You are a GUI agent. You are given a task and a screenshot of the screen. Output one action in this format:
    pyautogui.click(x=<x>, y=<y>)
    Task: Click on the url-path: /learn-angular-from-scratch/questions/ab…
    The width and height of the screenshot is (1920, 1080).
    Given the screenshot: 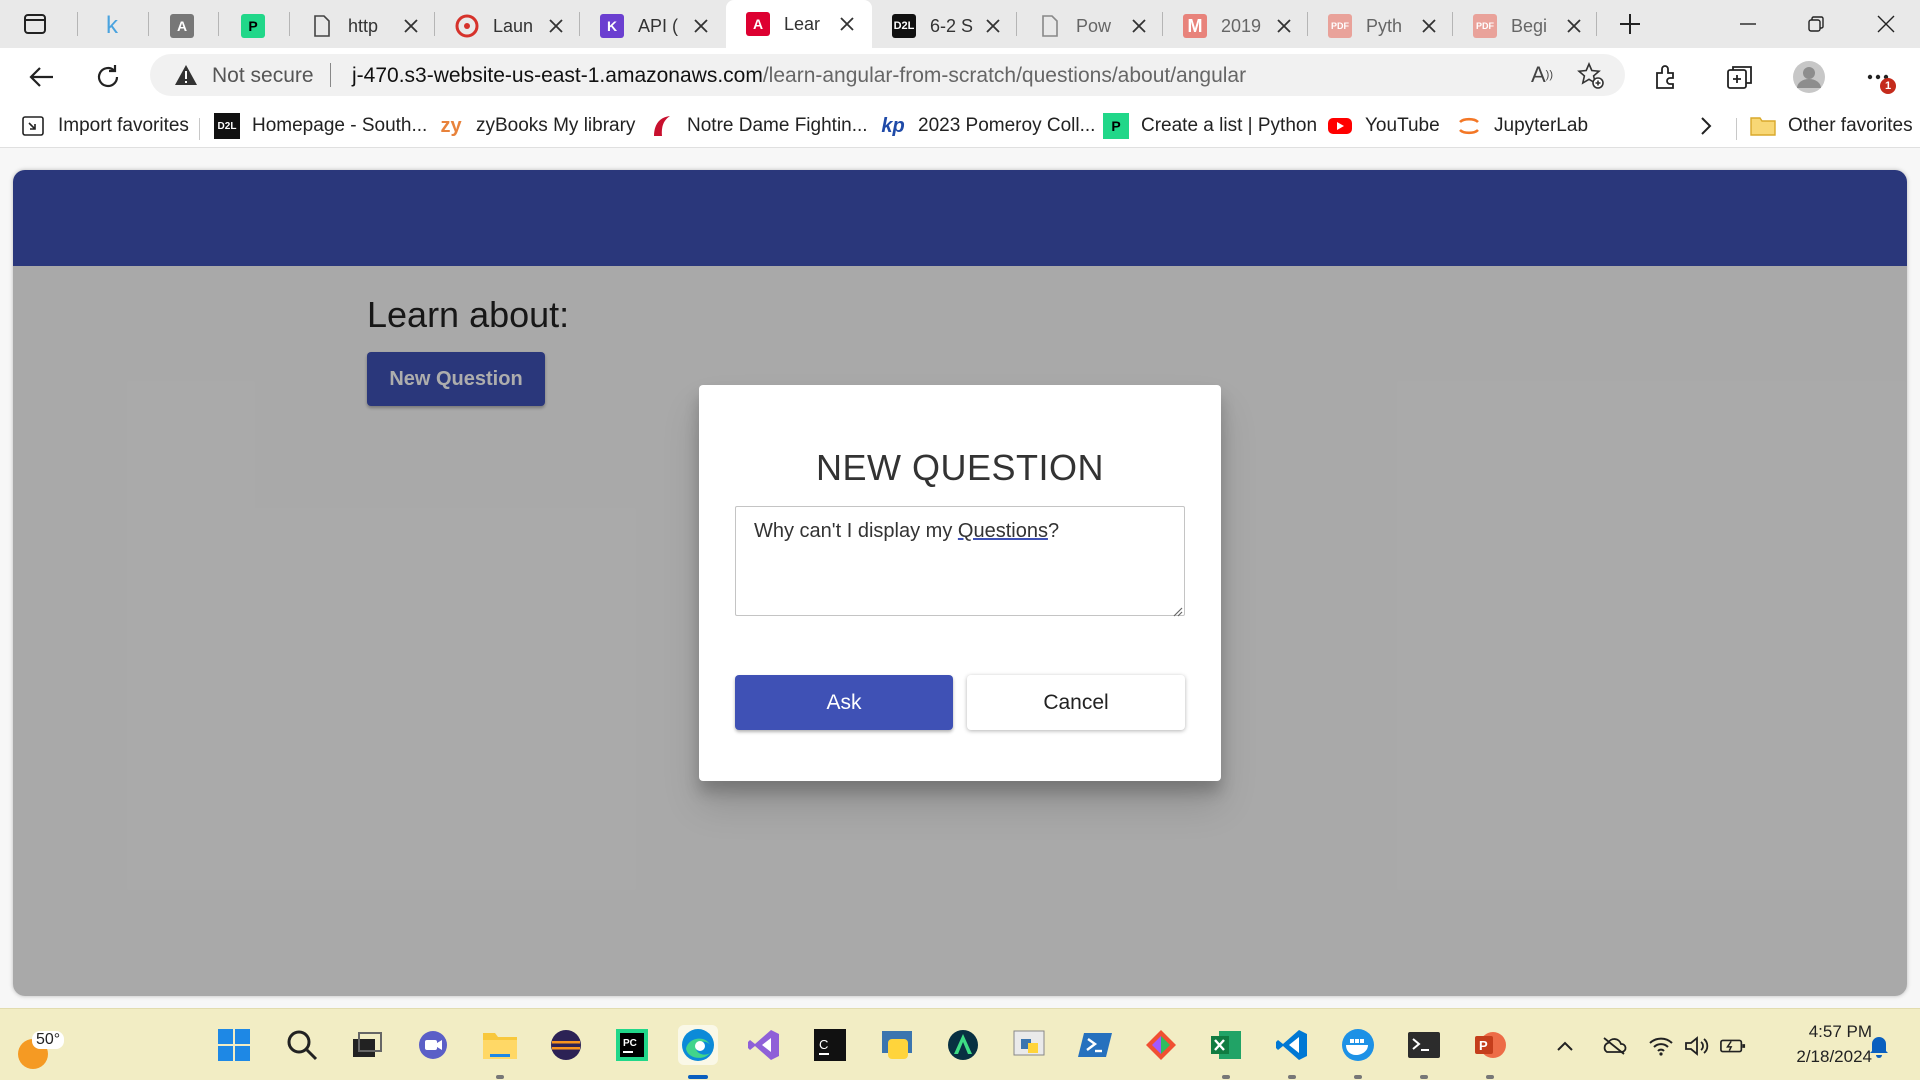 What is the action you would take?
    pyautogui.click(x=1004, y=75)
    